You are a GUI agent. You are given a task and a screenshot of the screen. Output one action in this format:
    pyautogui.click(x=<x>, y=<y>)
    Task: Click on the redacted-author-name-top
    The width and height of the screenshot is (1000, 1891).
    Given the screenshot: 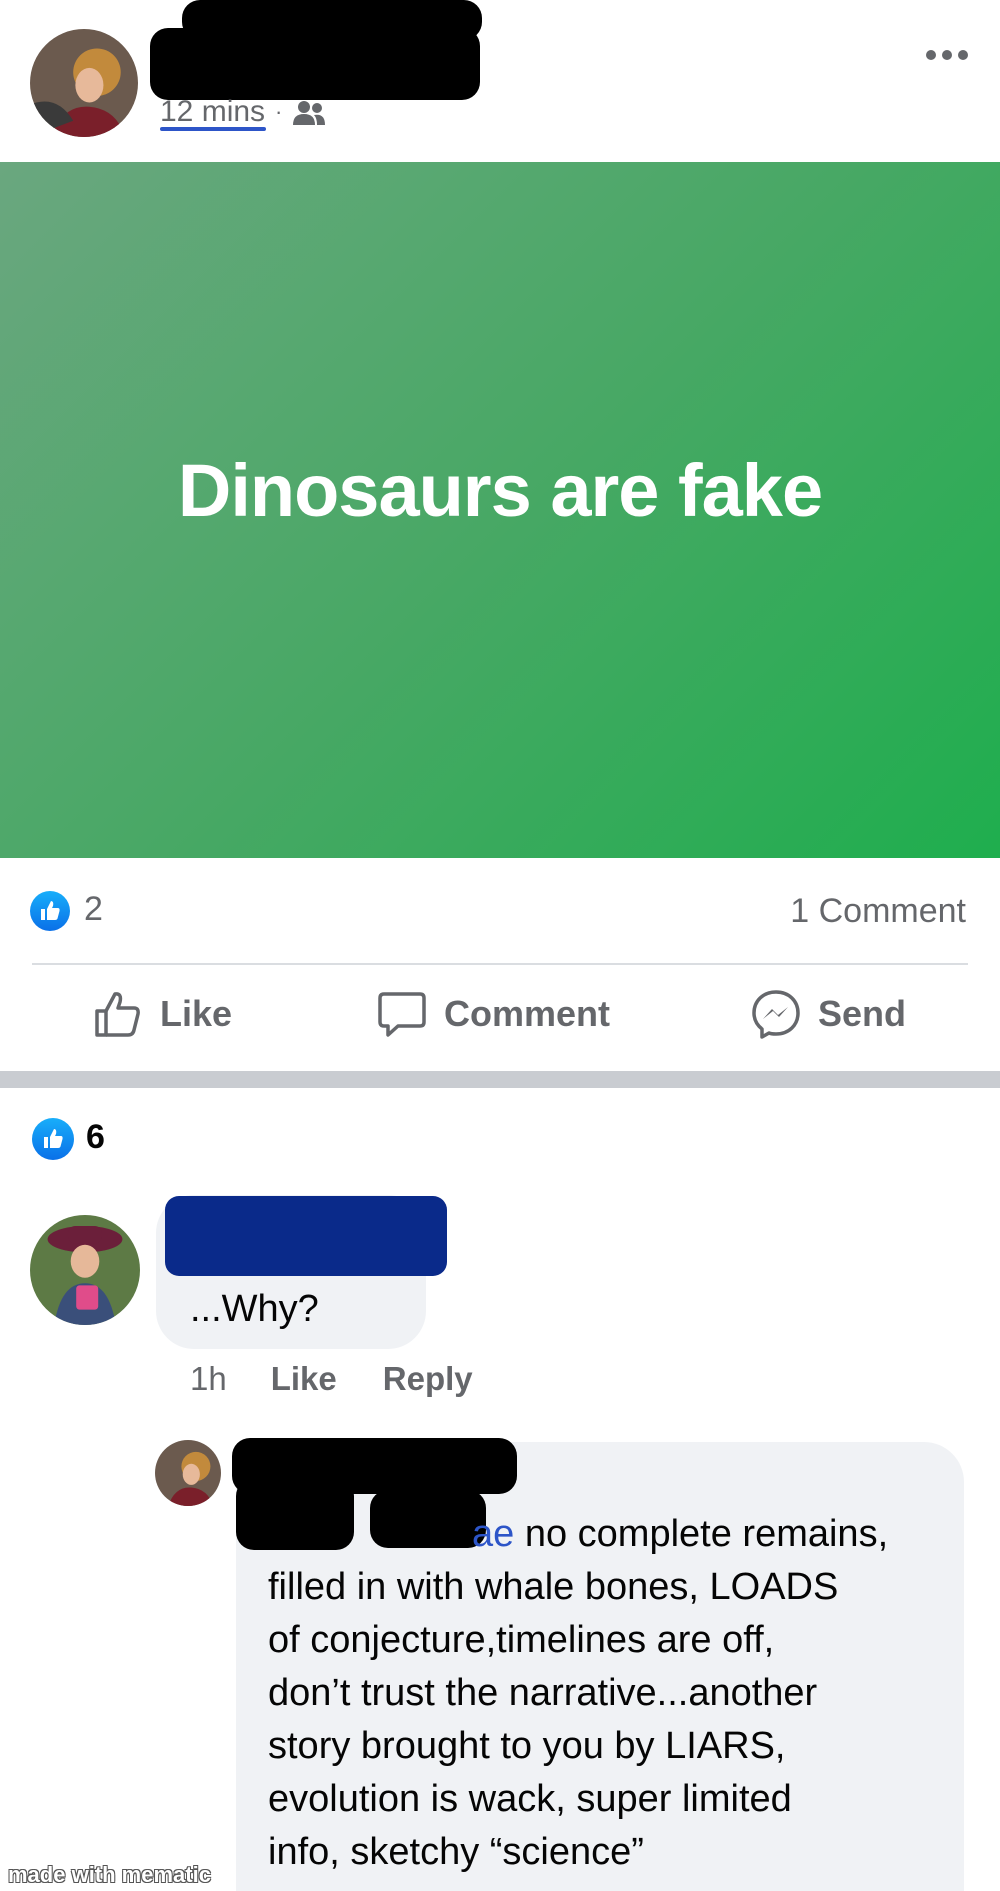 What is the action you would take?
    pyautogui.click(x=332, y=20)
    